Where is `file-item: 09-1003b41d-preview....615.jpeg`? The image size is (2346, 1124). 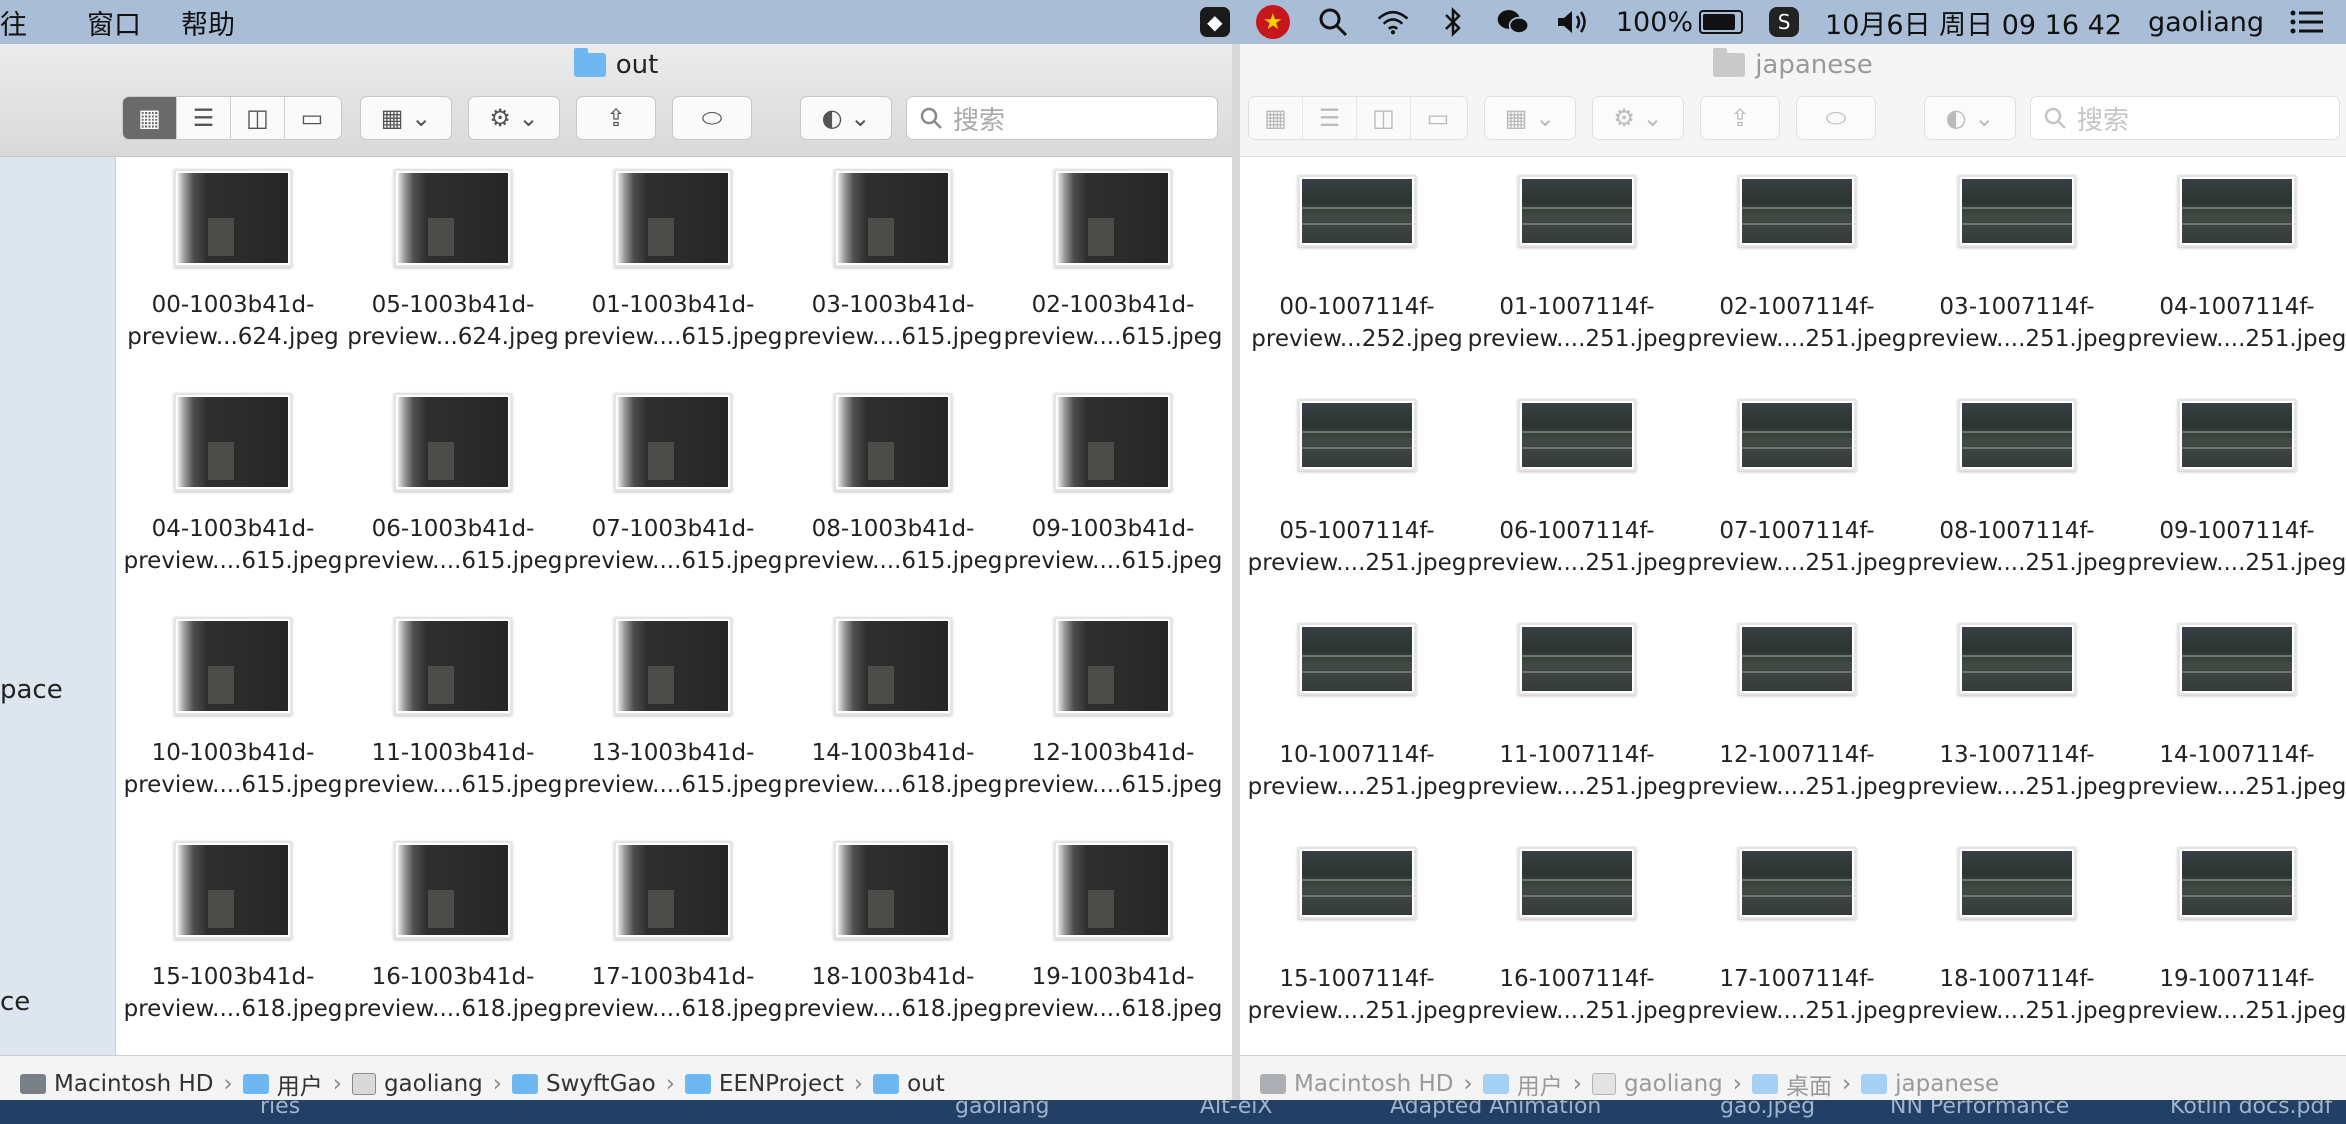 file-item: 09-1003b41d-preview....615.jpeg is located at coordinates (1113, 485).